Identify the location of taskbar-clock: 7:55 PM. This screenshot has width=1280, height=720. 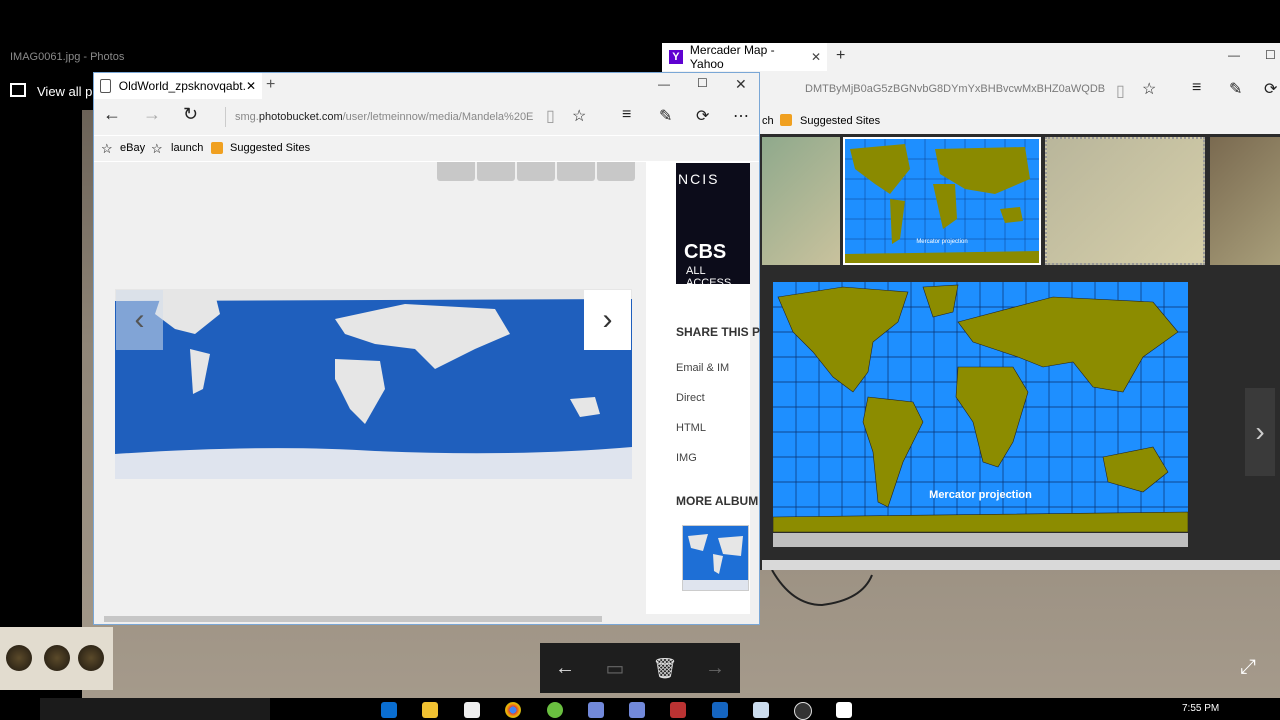
(1200, 708).